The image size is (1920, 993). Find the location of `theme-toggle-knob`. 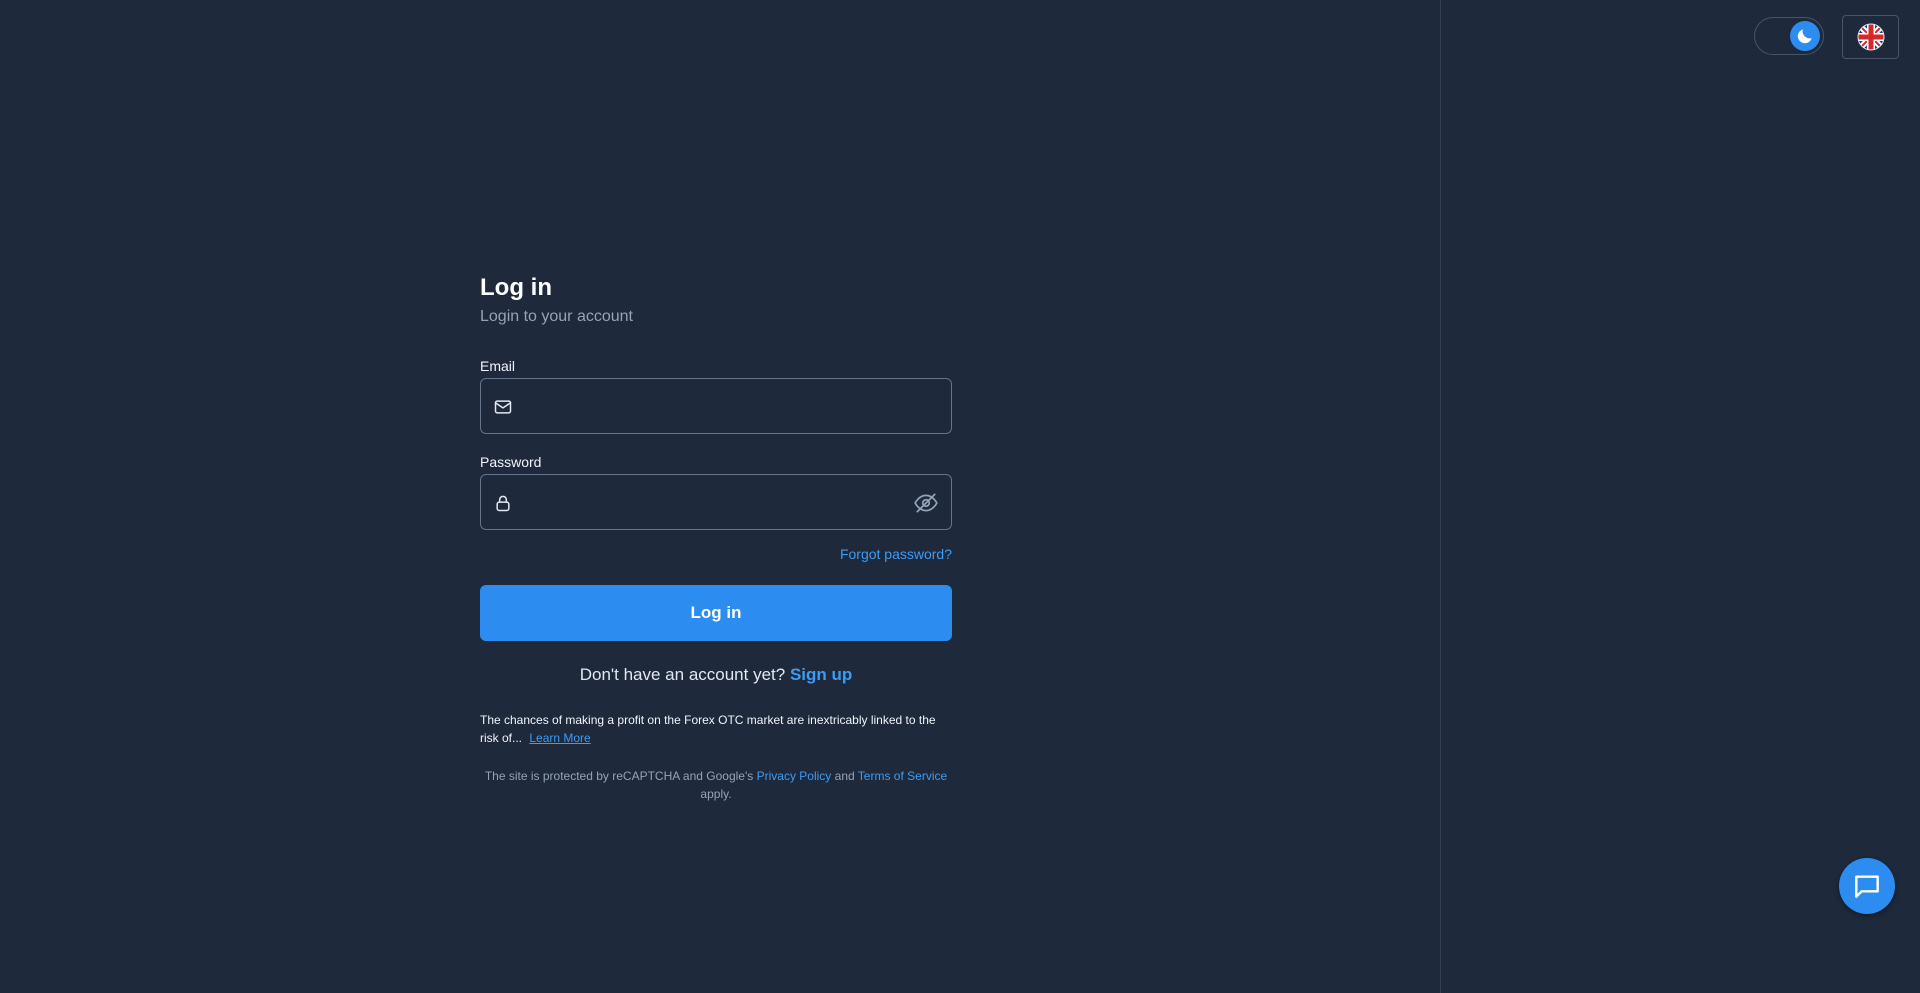

theme-toggle-knob is located at coordinates (1805, 36).